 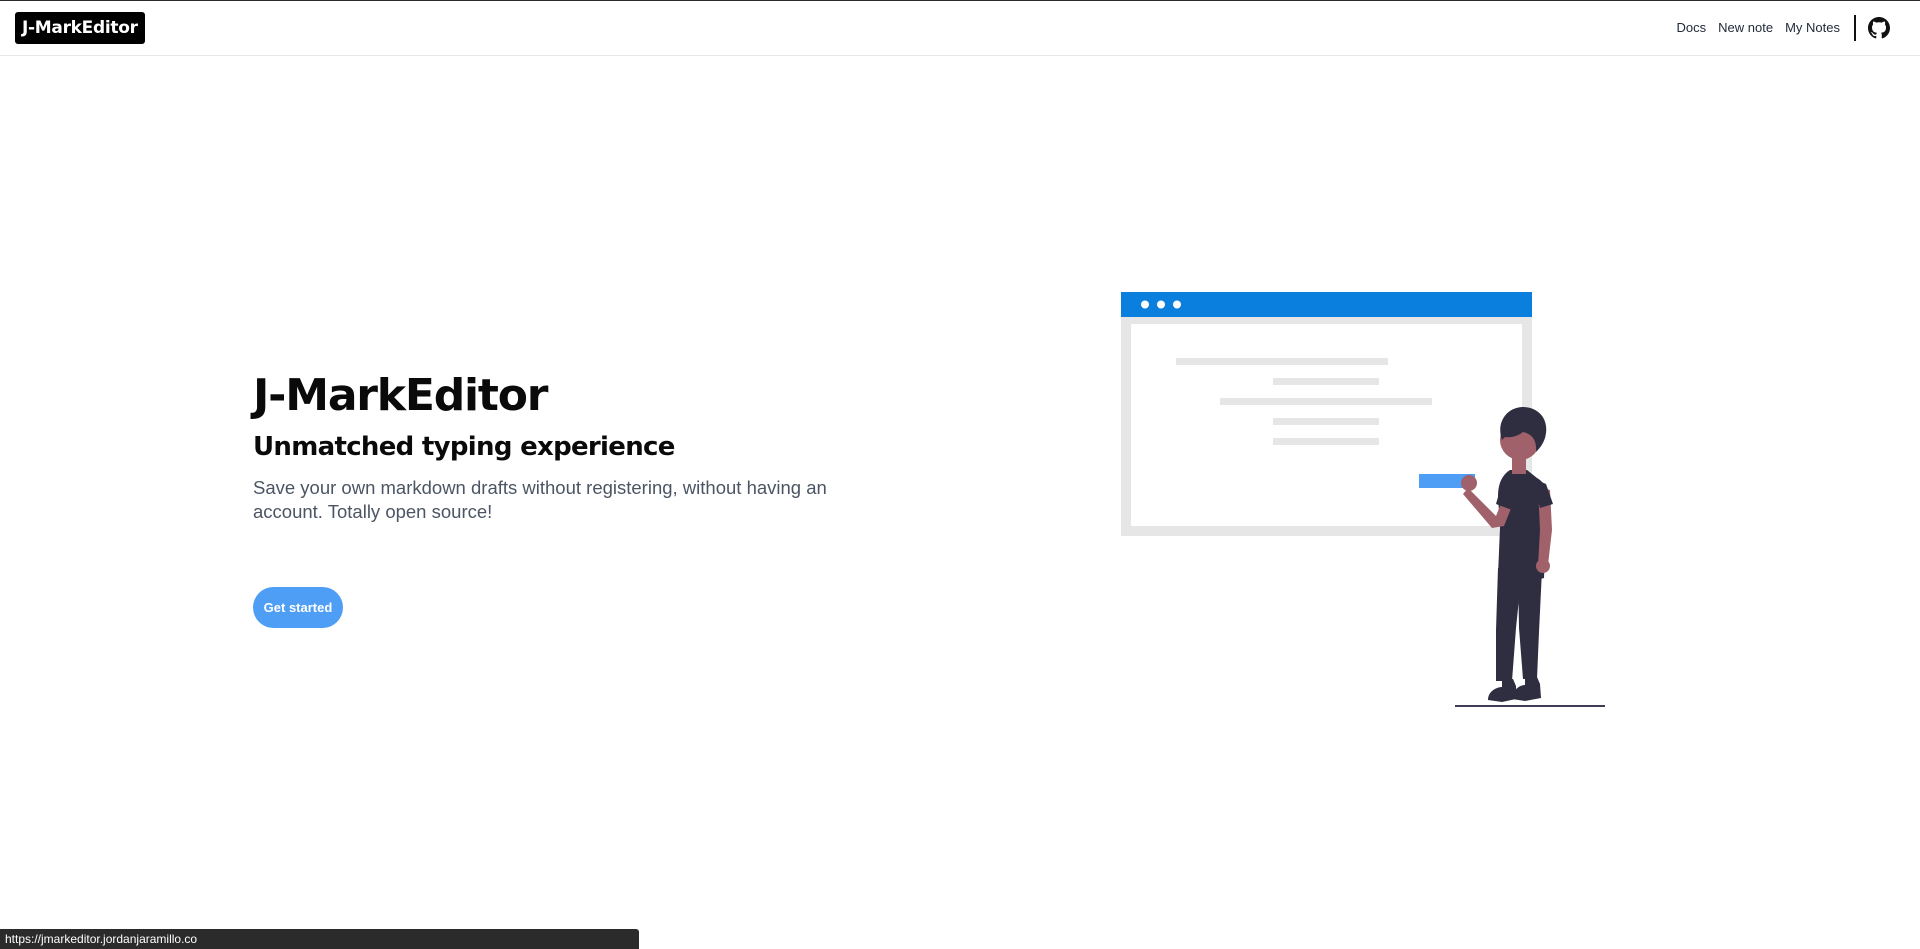 I want to click on nav-link-docs: Docs, so click(x=1692, y=28).